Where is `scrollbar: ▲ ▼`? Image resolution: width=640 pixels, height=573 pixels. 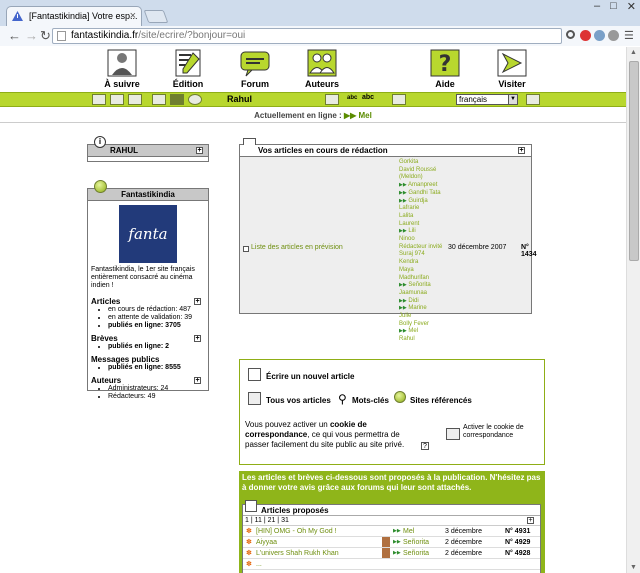 scrollbar: ▲ ▼ is located at coordinates (633, 310).